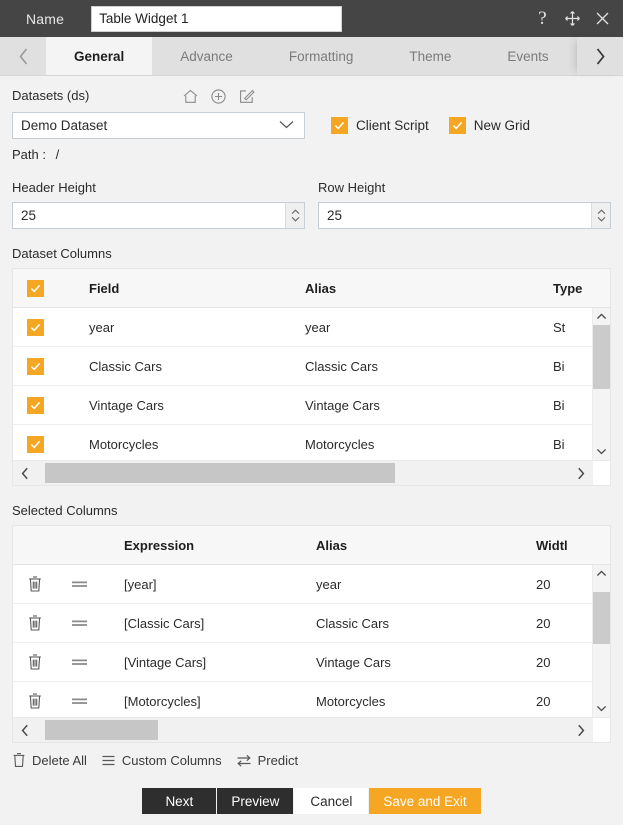  I want to click on table-row: [Vintage Cars] Vintage Cars 20, so click(311, 662).